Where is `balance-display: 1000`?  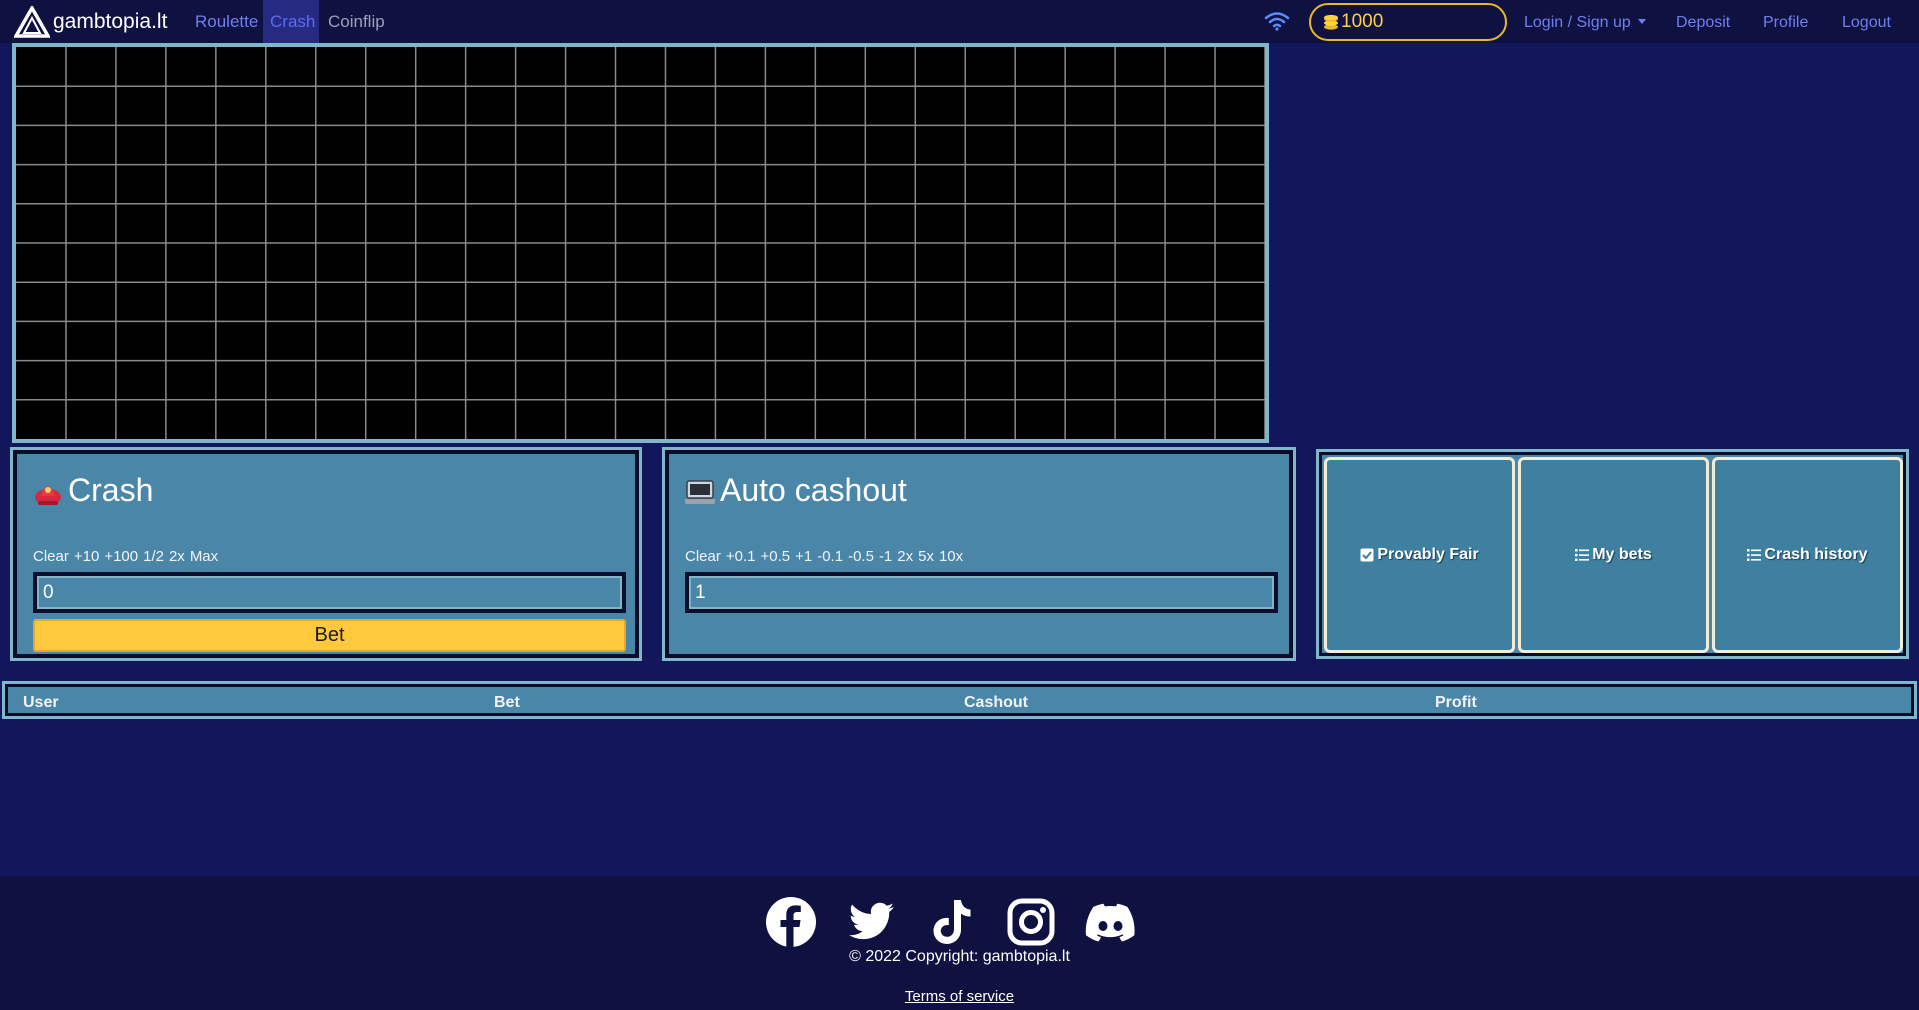
balance-display: 1000 is located at coordinates (1408, 22).